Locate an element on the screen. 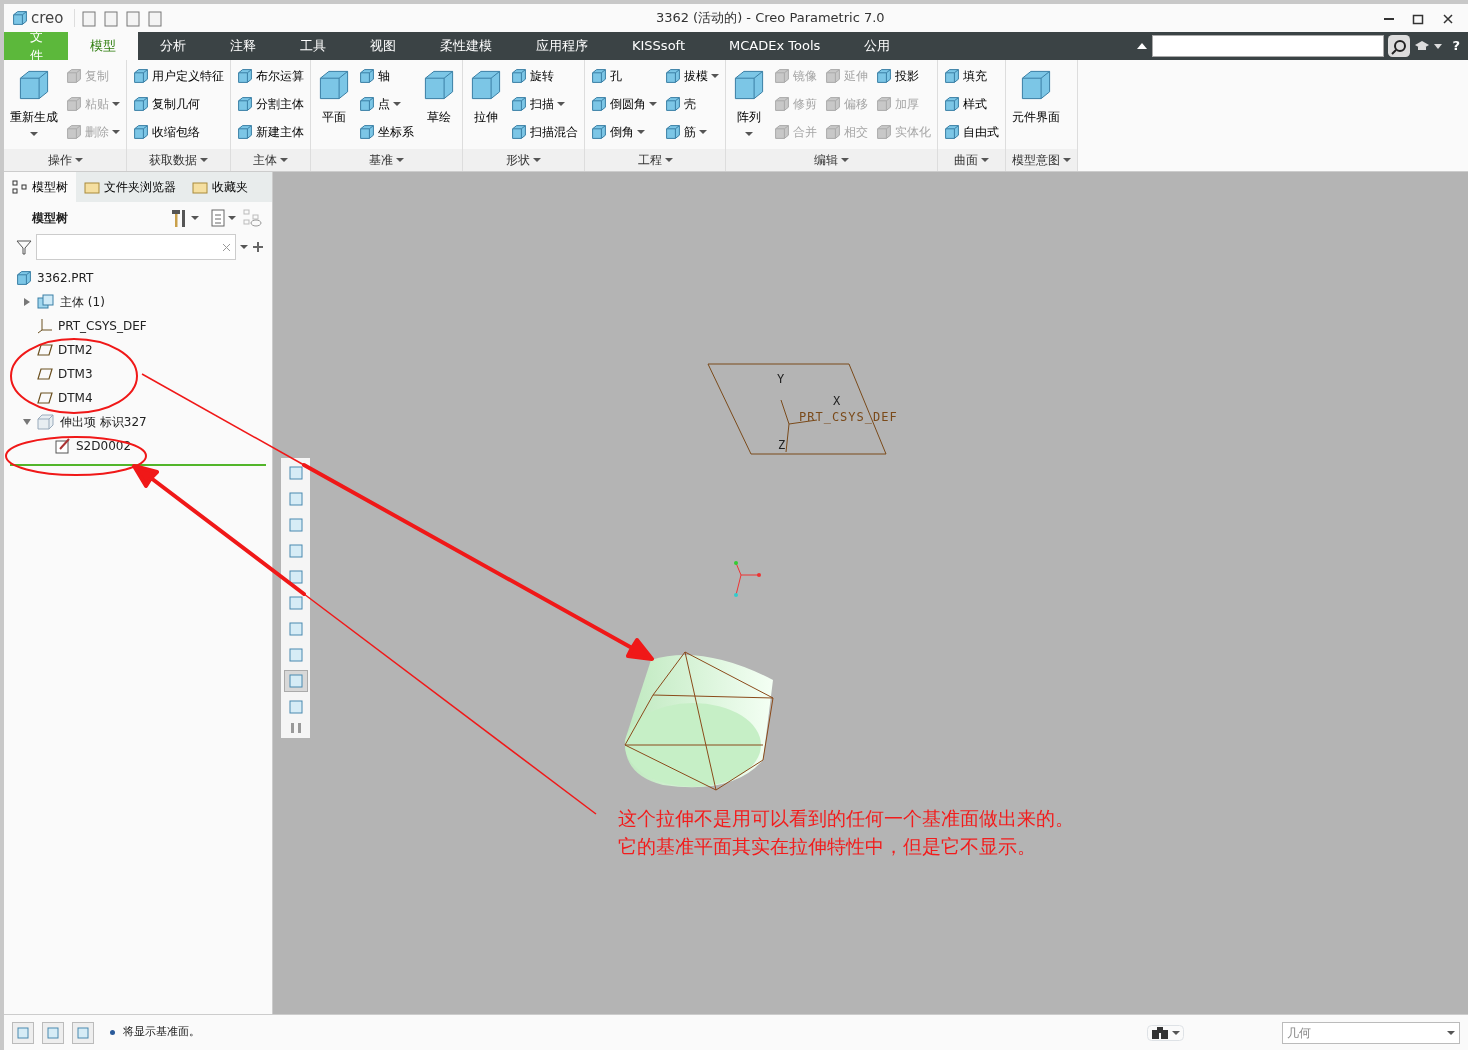  group-menu: 曲面 is located at coordinates (971, 160).